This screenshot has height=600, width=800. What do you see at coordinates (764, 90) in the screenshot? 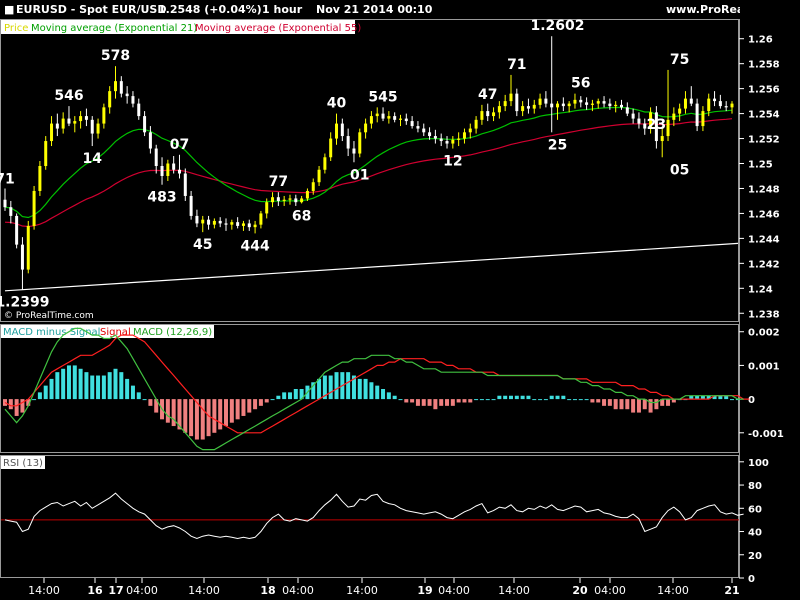
I see `price-axis-tick-label: 1.256` at bounding box center [764, 90].